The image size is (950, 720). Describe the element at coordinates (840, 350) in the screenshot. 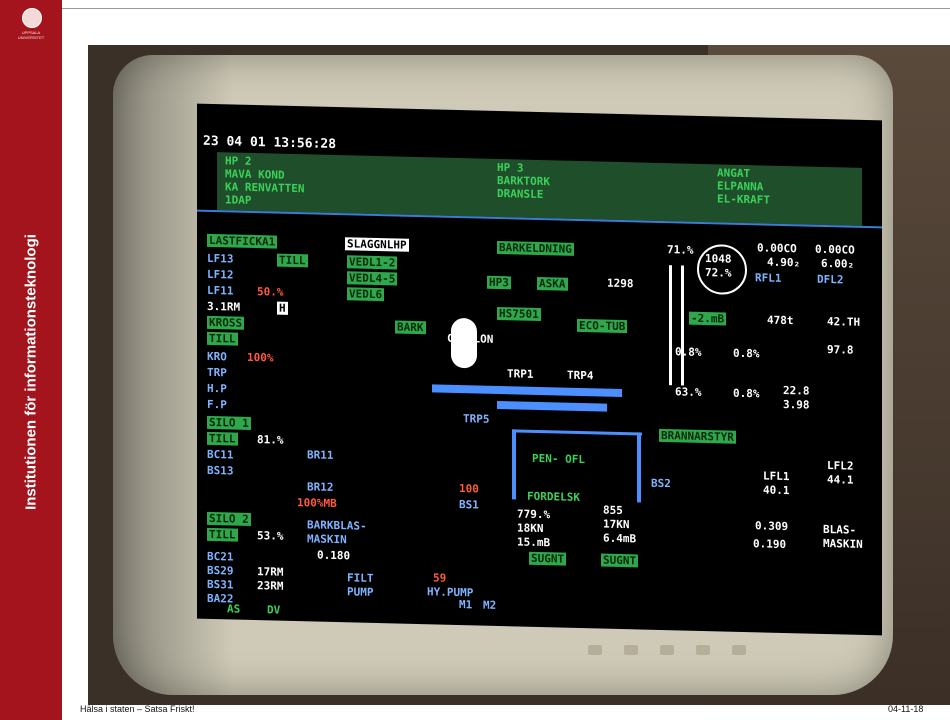

I see `val97: 97.8` at that location.